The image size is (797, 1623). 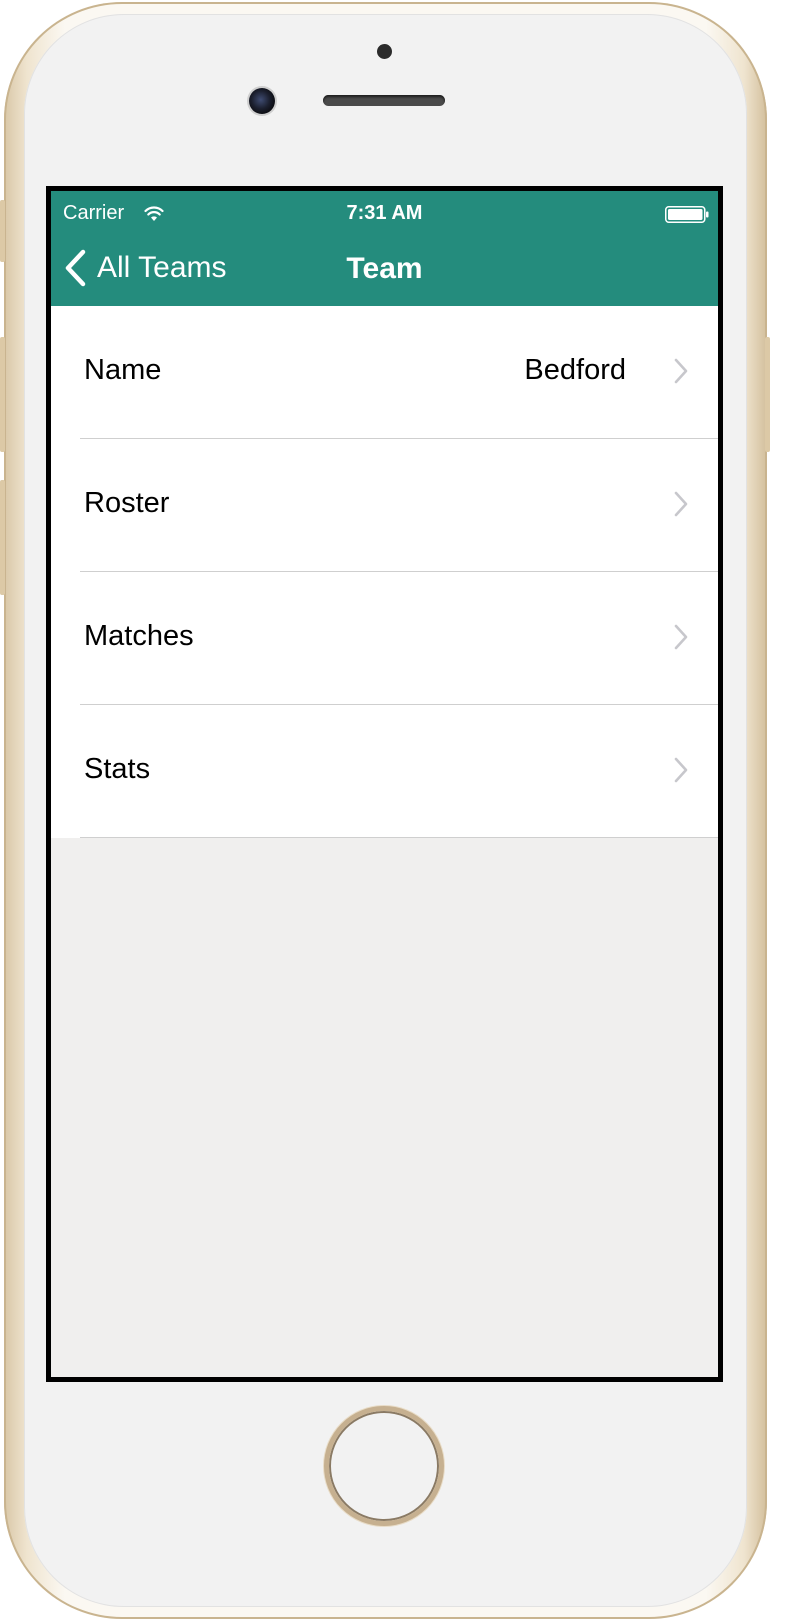 What do you see at coordinates (384, 1466) in the screenshot?
I see `home-button` at bounding box center [384, 1466].